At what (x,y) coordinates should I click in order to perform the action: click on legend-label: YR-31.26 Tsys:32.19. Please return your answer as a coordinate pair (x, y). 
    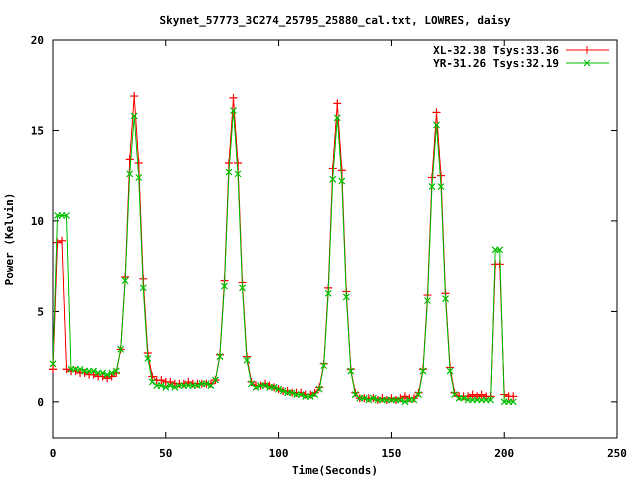
    Looking at the image, I should click on (496, 63).